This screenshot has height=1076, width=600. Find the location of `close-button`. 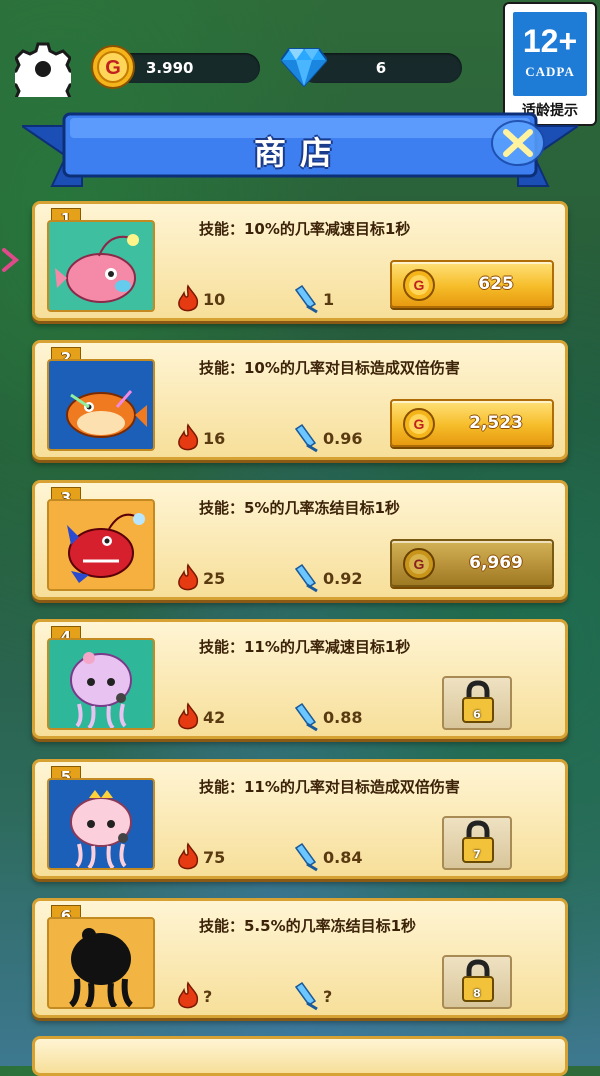

close-button is located at coordinates (518, 143).